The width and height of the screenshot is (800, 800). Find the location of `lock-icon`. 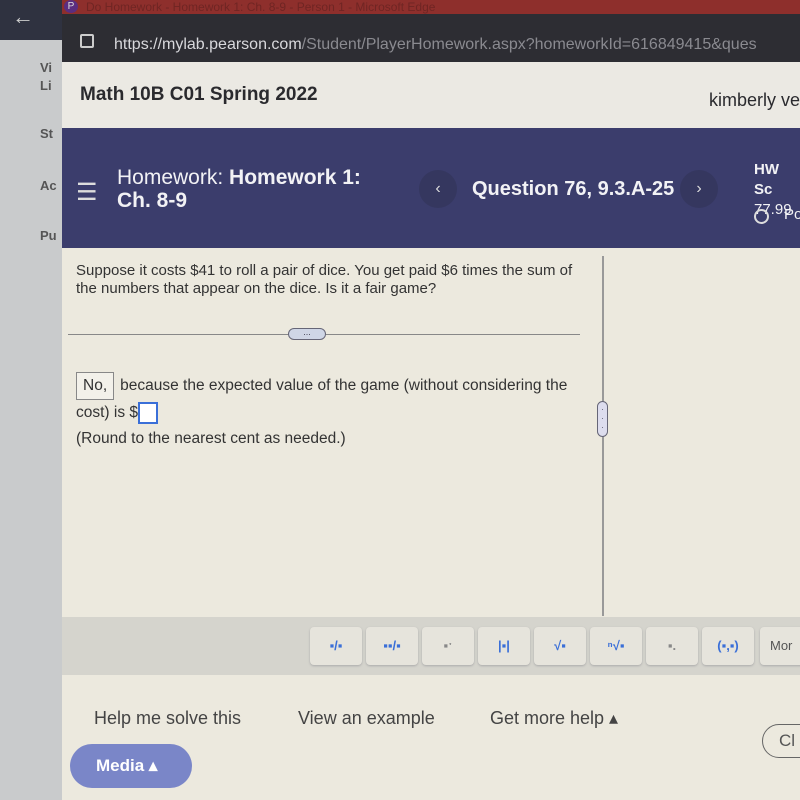

lock-icon is located at coordinates (87, 41).